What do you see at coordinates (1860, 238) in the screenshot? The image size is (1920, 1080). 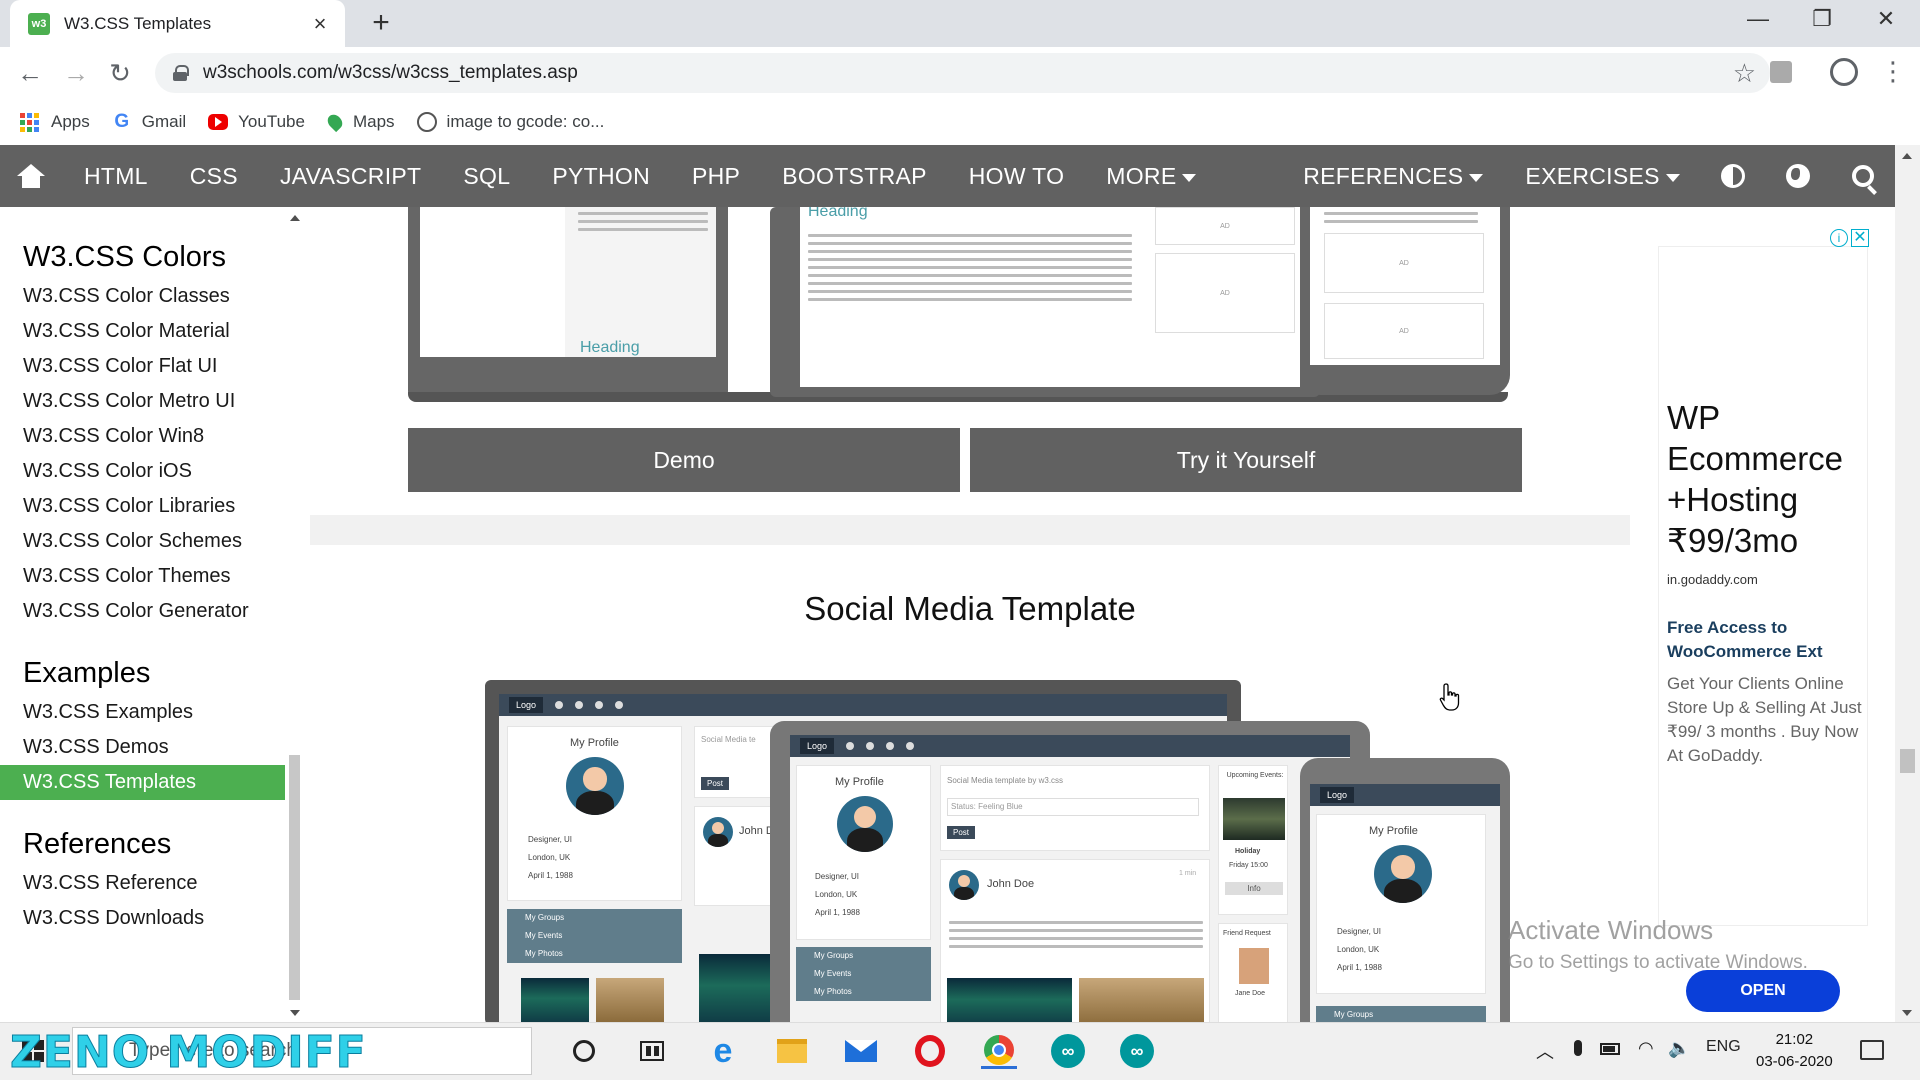 I see `ad-close-icon: ✕` at bounding box center [1860, 238].